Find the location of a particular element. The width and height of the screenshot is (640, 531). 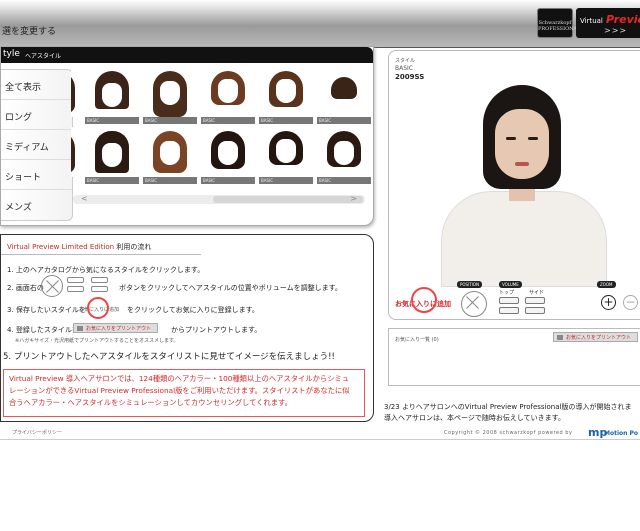

title-red-part: Virtual Preview Limited Edition is located at coordinates (61, 247).